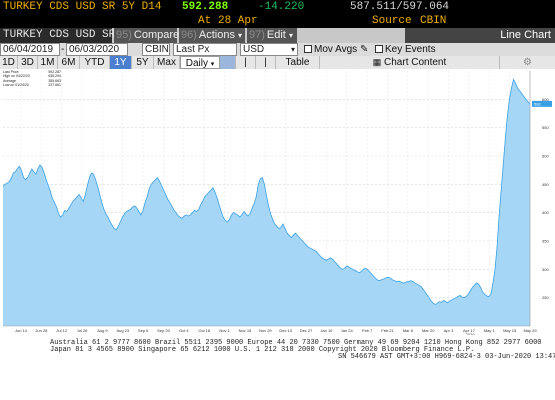  What do you see at coordinates (48, 62) in the screenshot?
I see `period-1m-button: 1M` at bounding box center [48, 62].